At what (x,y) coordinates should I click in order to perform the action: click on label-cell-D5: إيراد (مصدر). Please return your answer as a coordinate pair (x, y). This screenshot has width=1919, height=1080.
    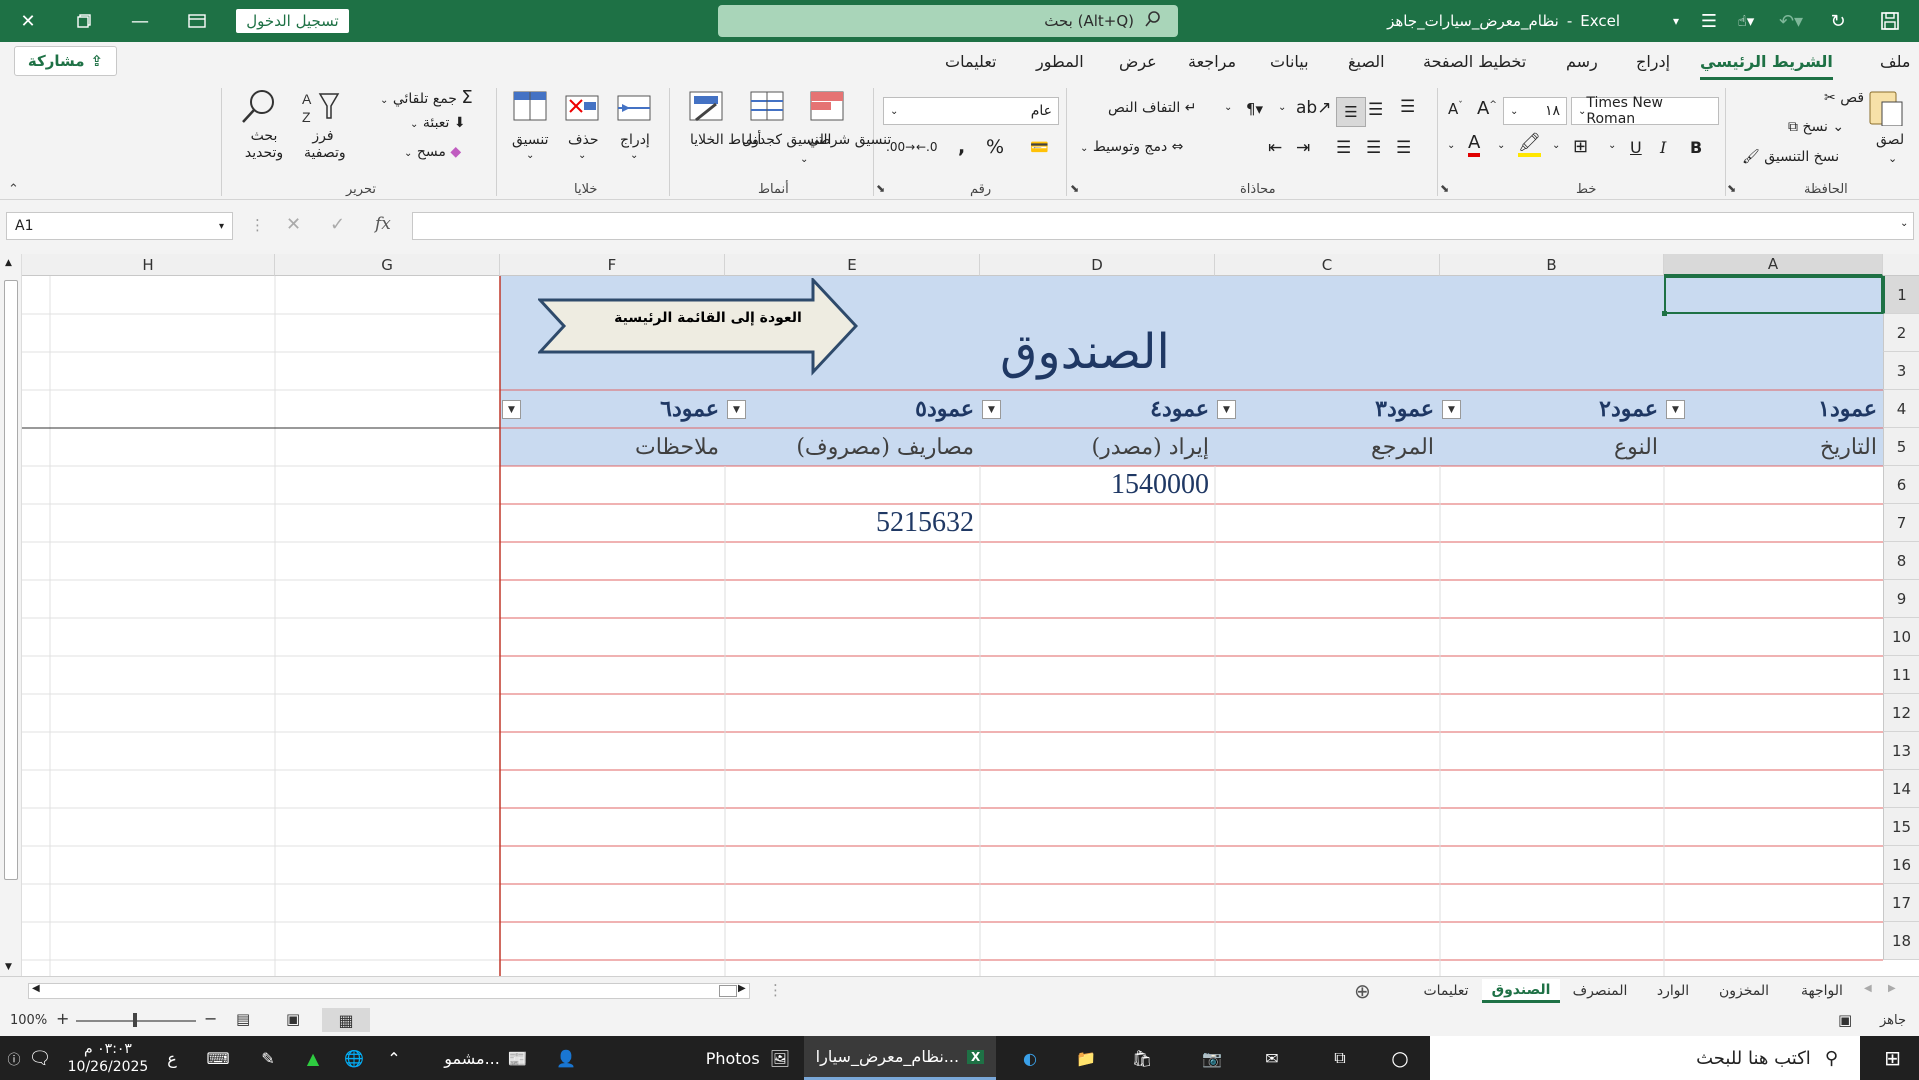
    Looking at the image, I should click on (1097, 447).